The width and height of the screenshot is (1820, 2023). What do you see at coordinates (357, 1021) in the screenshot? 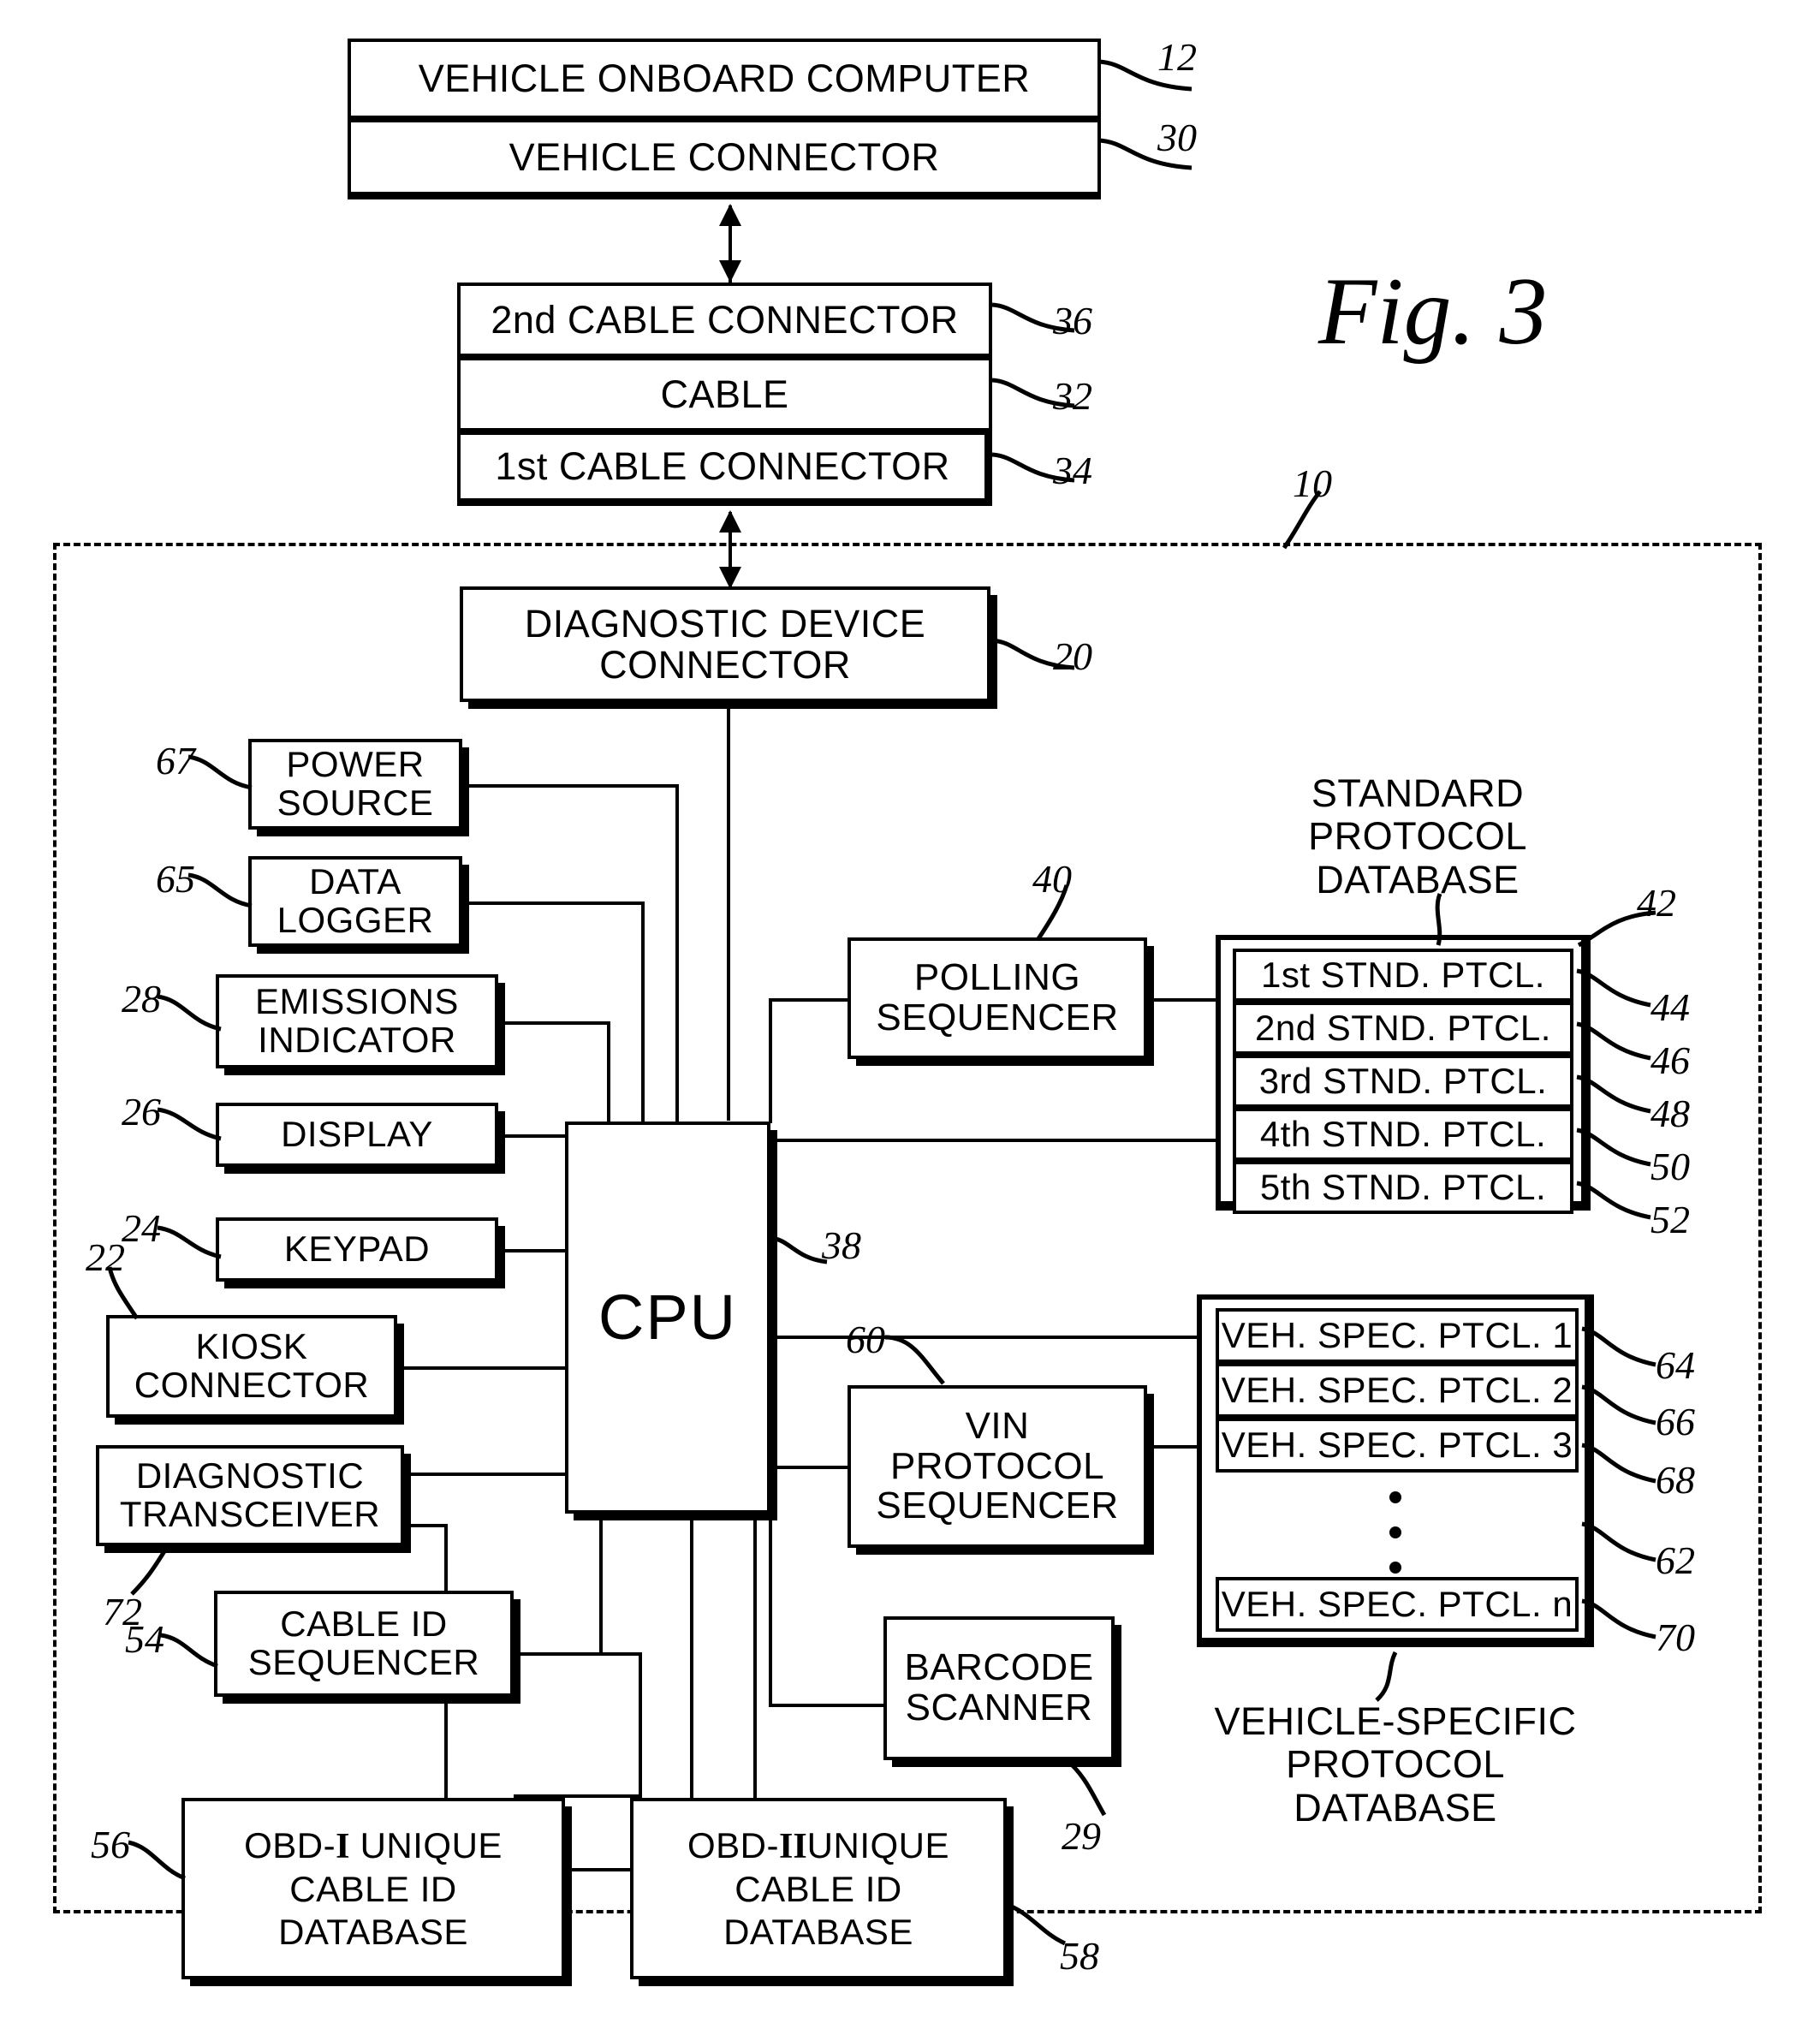
I see `emissions-indicator-box: EMISSIONS INDICATOR` at bounding box center [357, 1021].